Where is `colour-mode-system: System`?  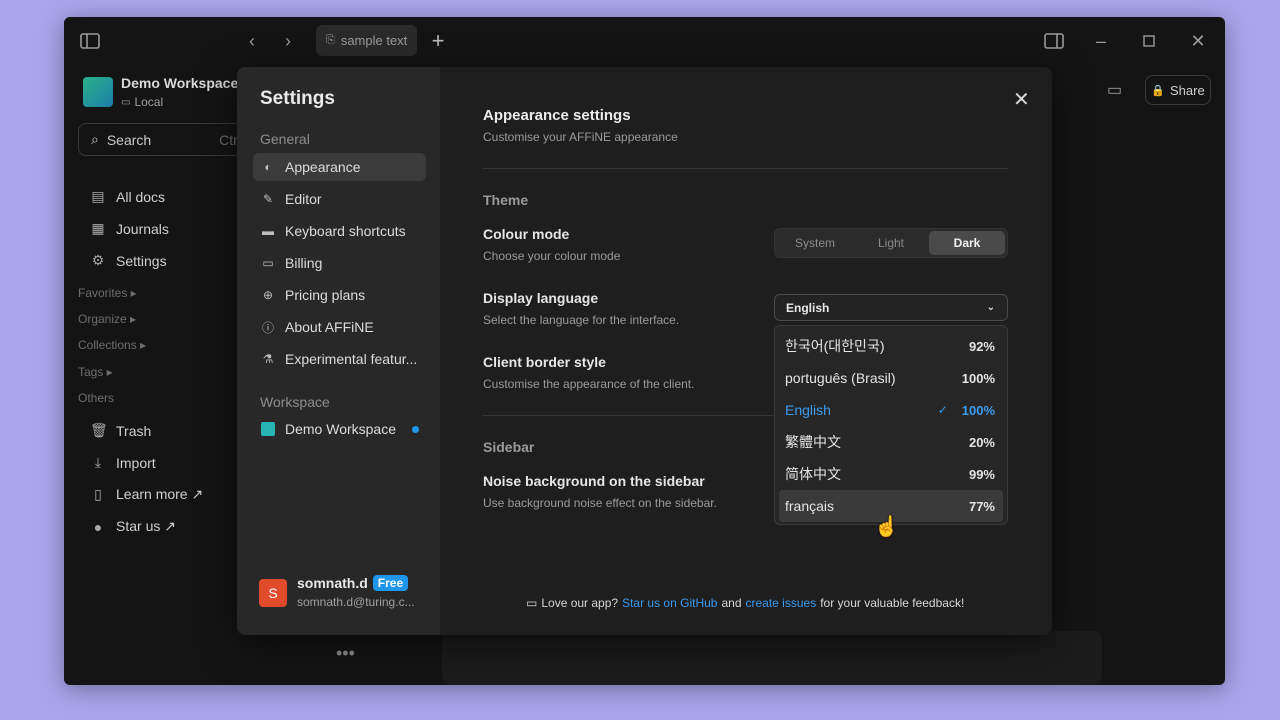 colour-mode-system: System is located at coordinates (815, 243).